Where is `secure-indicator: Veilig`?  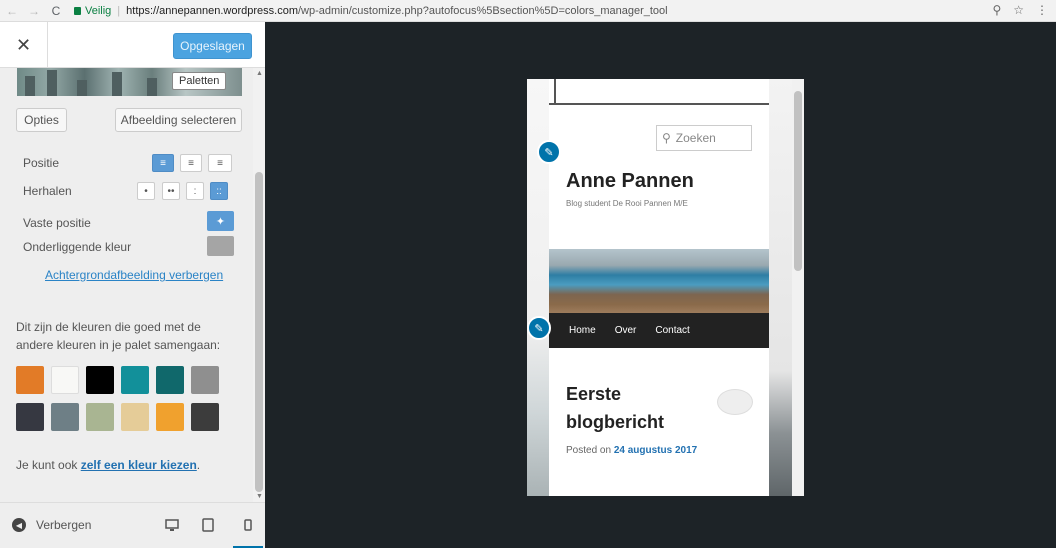
secure-indicator: Veilig is located at coordinates (92, 11).